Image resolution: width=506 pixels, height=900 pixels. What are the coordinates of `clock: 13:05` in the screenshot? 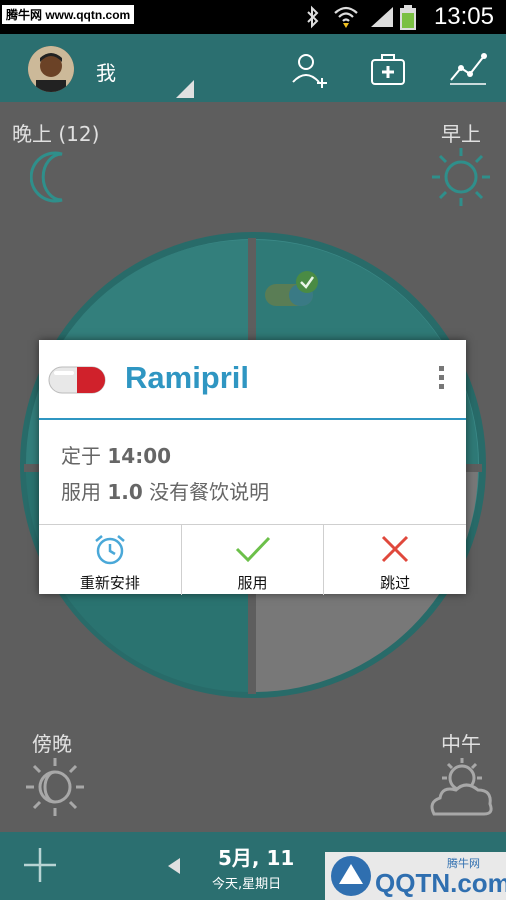 It's located at (463, 16).